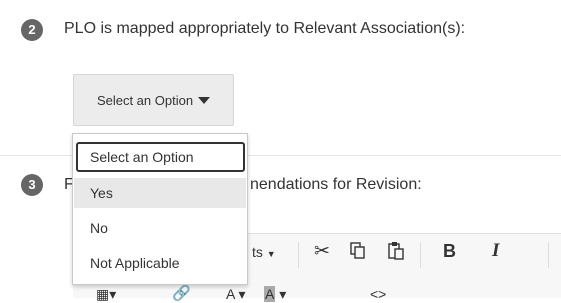 Image resolution: width=561 pixels, height=303 pixels. Describe the element at coordinates (396, 252) in the screenshot. I see `paste-icon` at that location.